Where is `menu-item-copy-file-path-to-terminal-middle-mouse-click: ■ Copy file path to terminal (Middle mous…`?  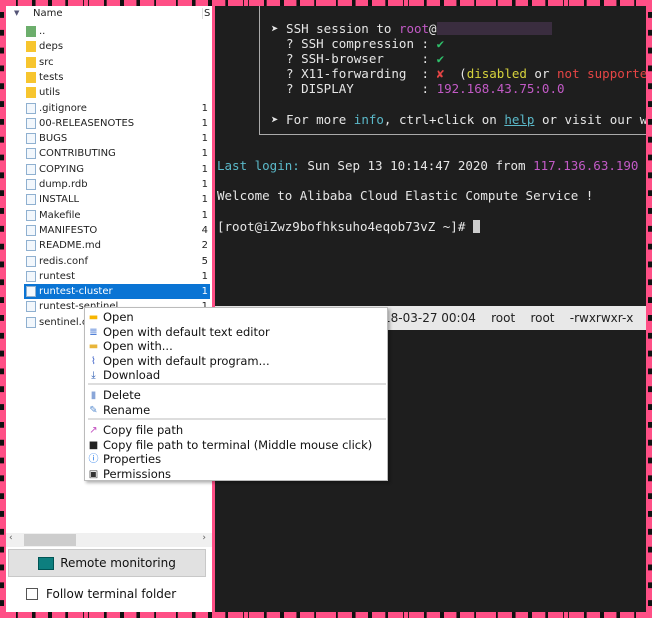 menu-item-copy-file-path-to-terminal-middle-mouse-click: ■ Copy file path to terminal (Middle mous… is located at coordinates (236, 445).